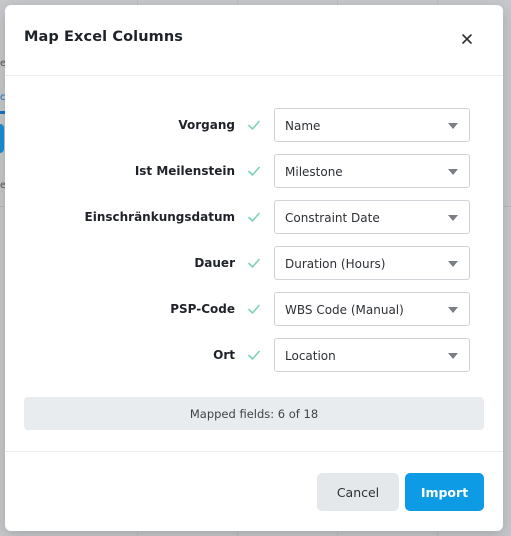 This screenshot has height=536, width=511. I want to click on mapping-label: Einschränkungsdatum, so click(159, 217).